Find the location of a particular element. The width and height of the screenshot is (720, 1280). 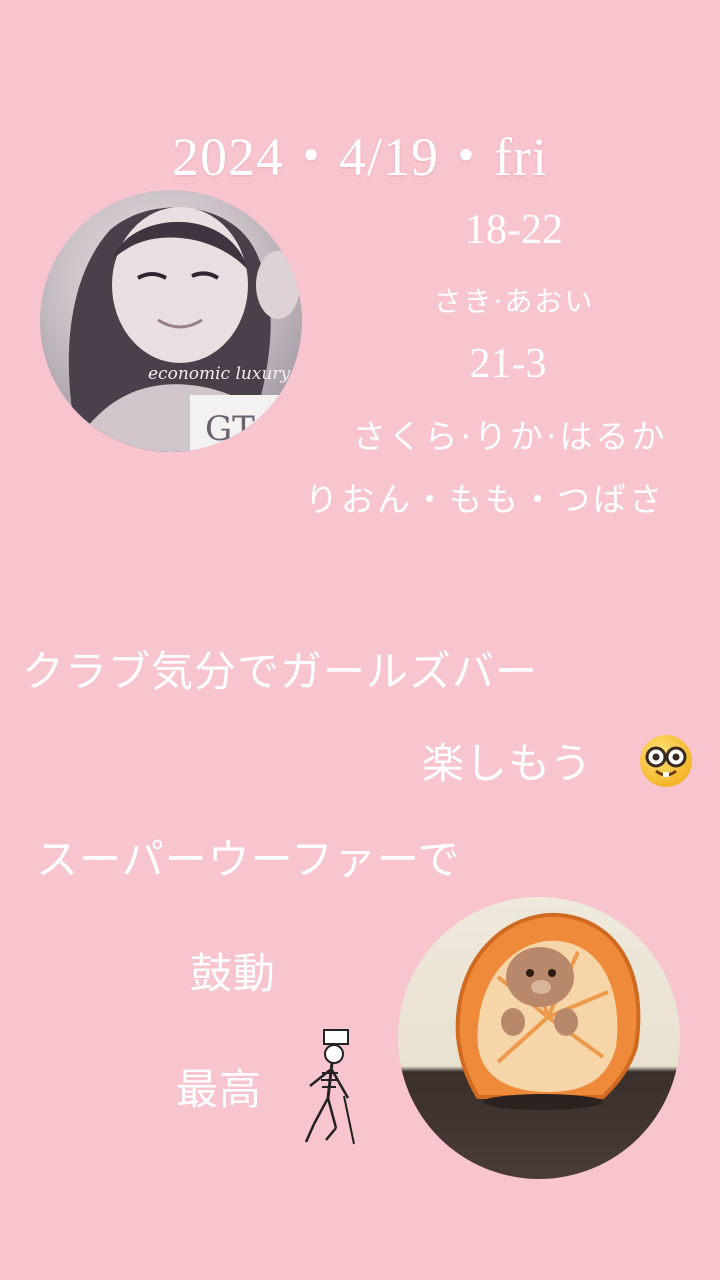

shift1-time: 18-22 is located at coordinates (514, 230).